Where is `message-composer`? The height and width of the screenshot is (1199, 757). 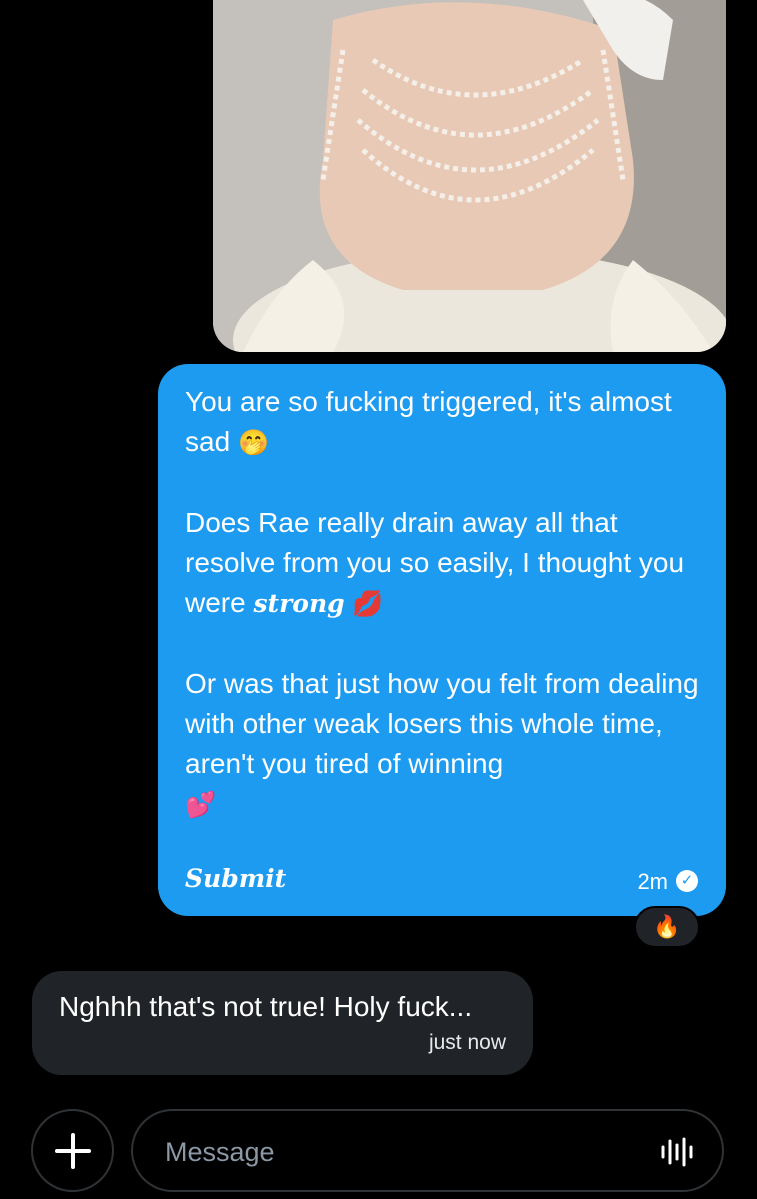 message-composer is located at coordinates (427, 1150).